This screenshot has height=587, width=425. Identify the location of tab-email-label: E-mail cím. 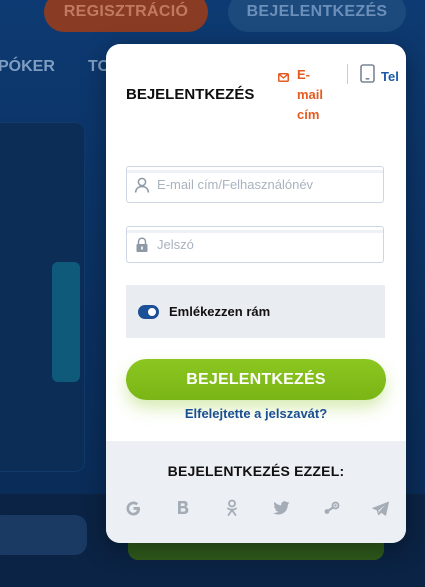
(310, 94).